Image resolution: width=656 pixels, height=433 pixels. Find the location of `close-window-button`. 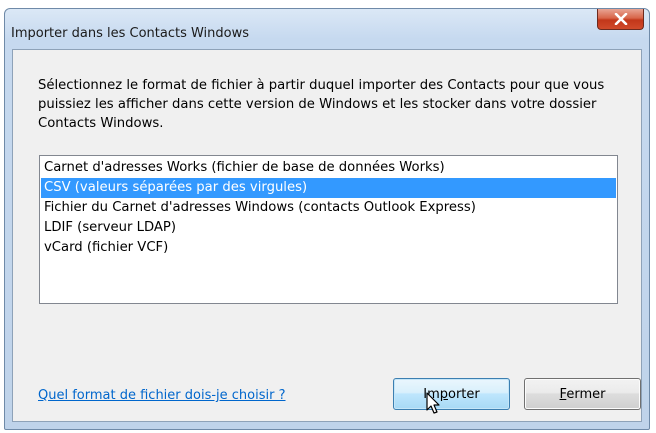

close-window-button is located at coordinates (620, 19).